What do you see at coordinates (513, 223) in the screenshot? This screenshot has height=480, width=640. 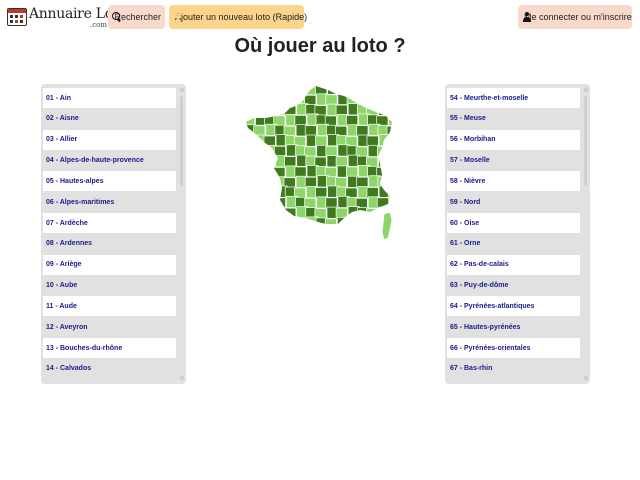 I see `department-item: 60 - Oise` at bounding box center [513, 223].